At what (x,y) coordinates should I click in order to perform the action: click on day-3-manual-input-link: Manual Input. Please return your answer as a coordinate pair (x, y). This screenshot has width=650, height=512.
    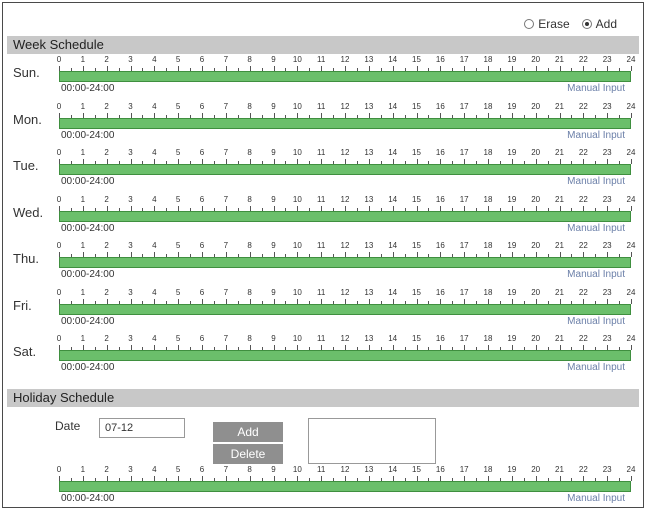
    Looking at the image, I should click on (596, 228).